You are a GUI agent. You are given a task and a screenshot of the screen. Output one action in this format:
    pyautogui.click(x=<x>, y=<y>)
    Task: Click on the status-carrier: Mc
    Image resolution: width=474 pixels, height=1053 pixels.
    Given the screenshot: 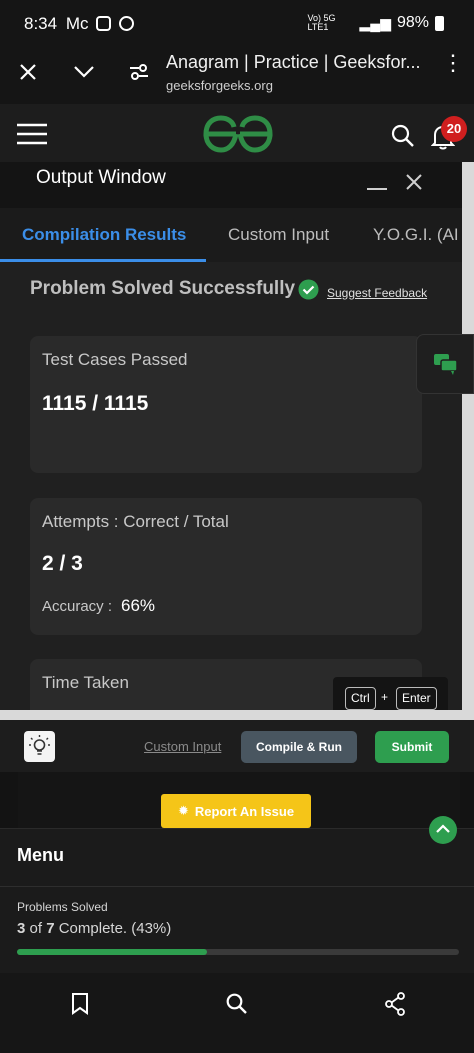 What is the action you would take?
    pyautogui.click(x=77, y=23)
    